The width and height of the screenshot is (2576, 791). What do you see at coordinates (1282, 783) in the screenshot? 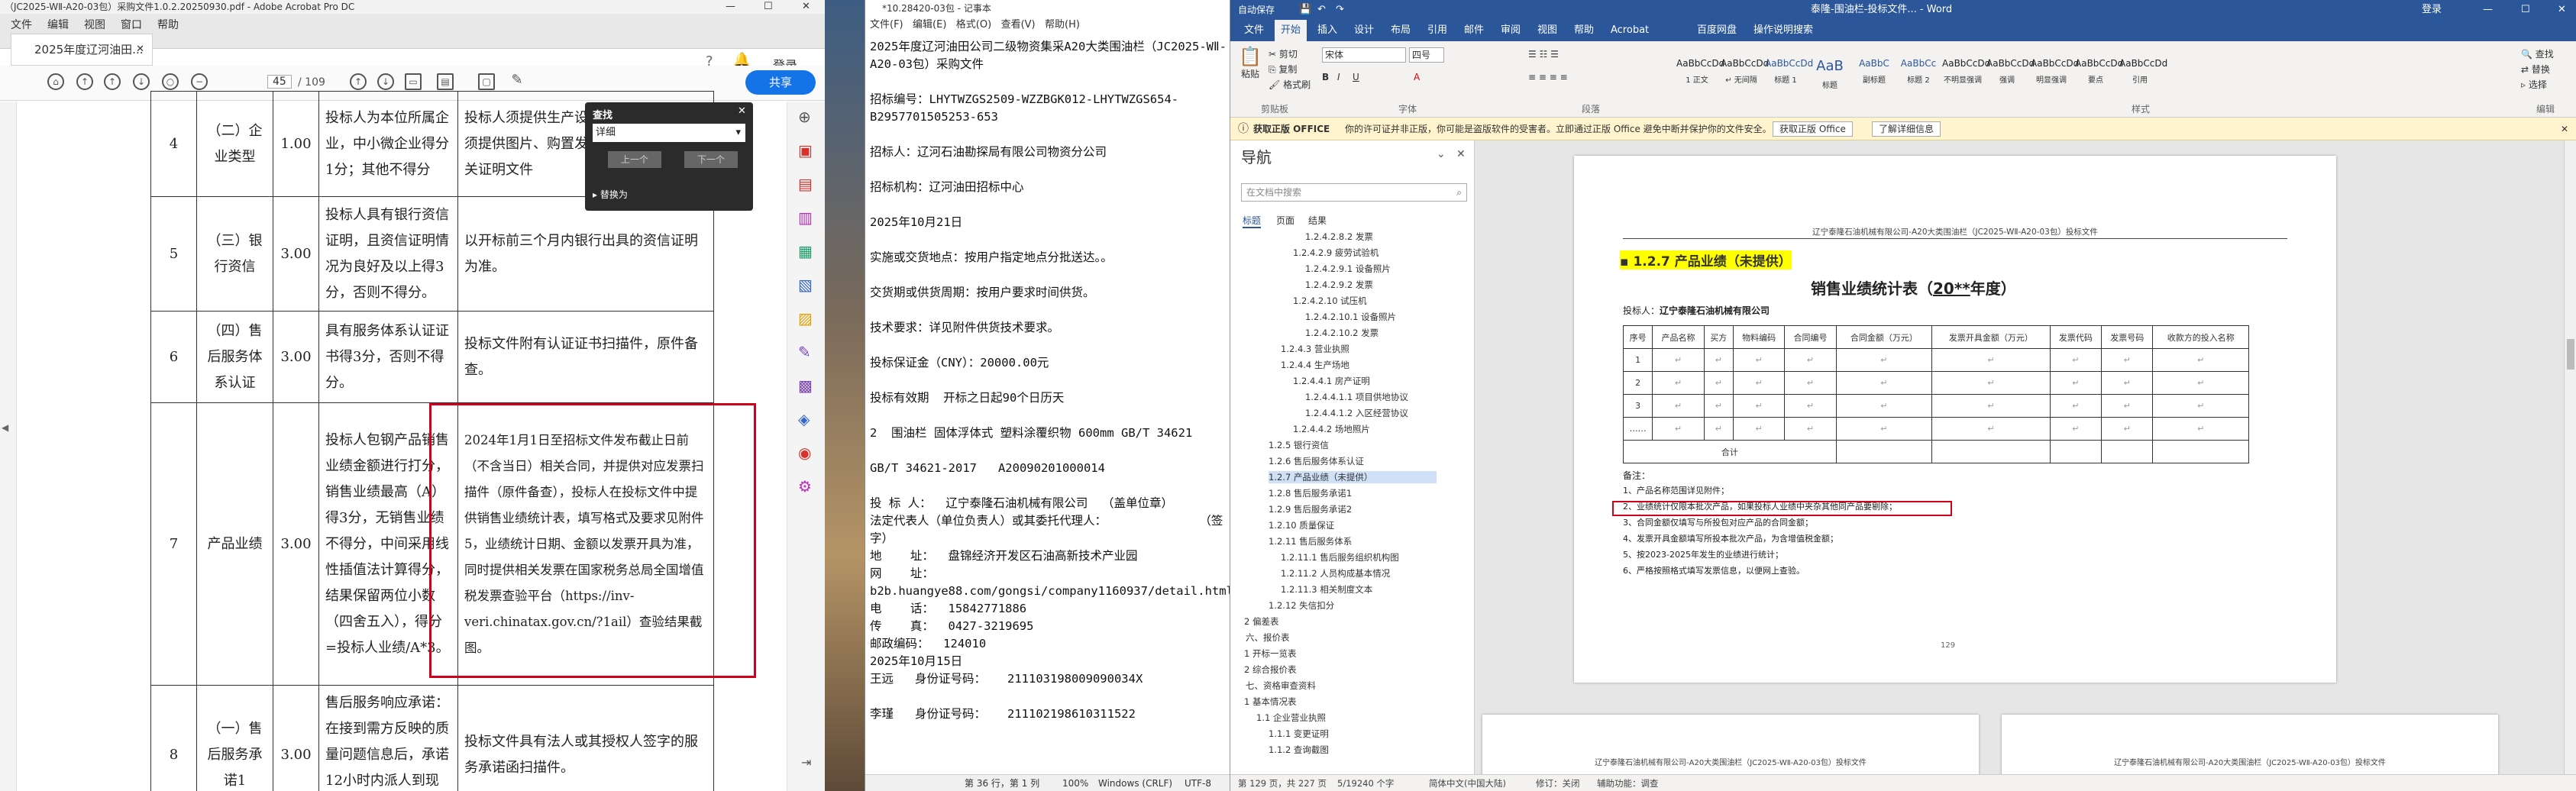
I see `page-count: 第 129 页，共 227 页` at bounding box center [1282, 783].